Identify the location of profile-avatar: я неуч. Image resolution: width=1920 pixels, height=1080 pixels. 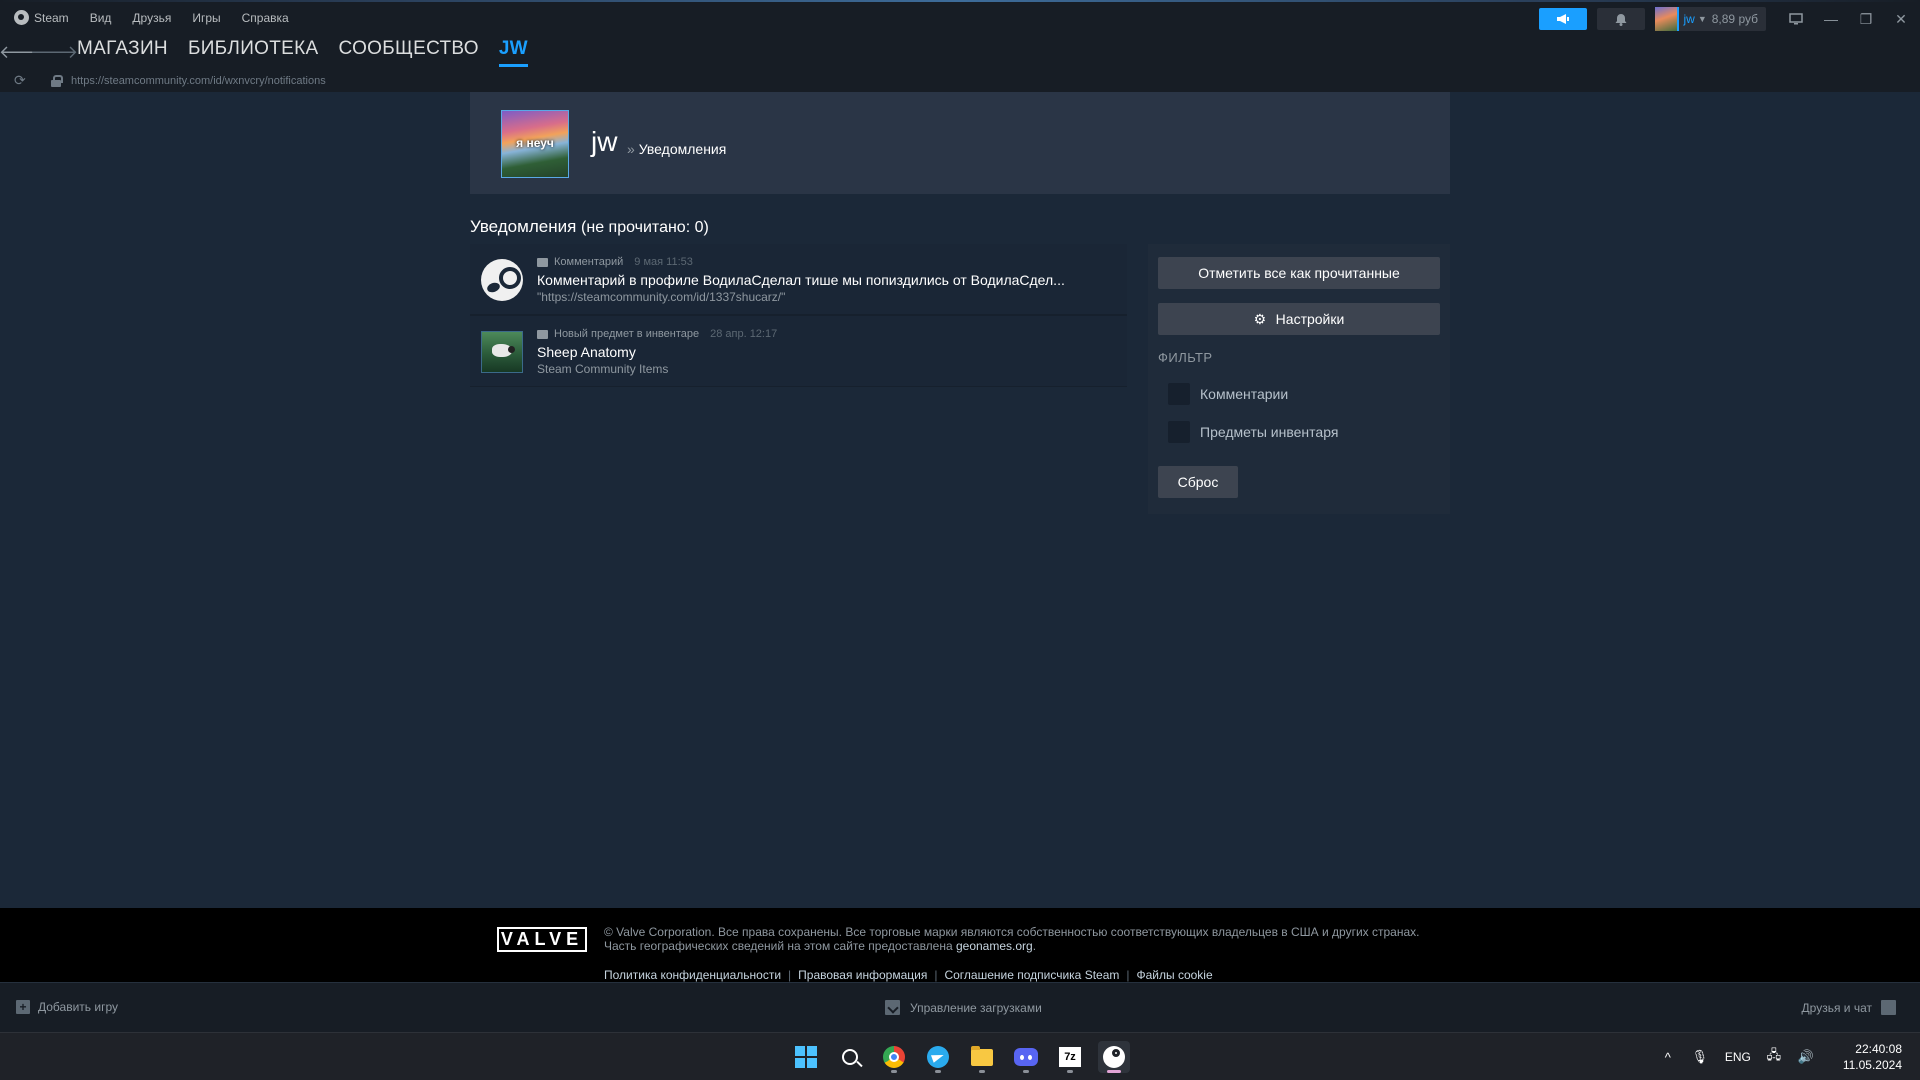
(535, 144).